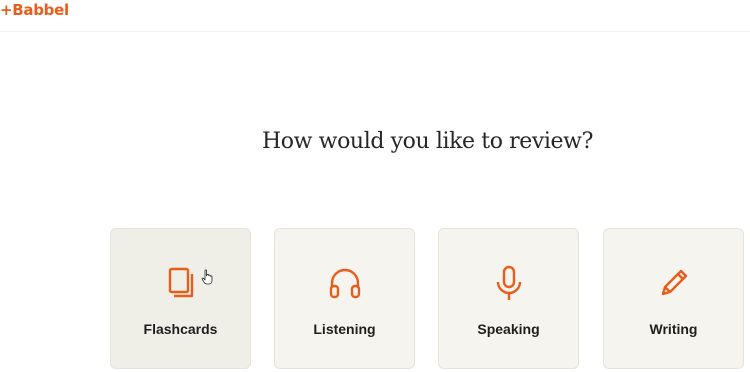 The width and height of the screenshot is (750, 372). I want to click on hand-cursor-icon, so click(207, 277).